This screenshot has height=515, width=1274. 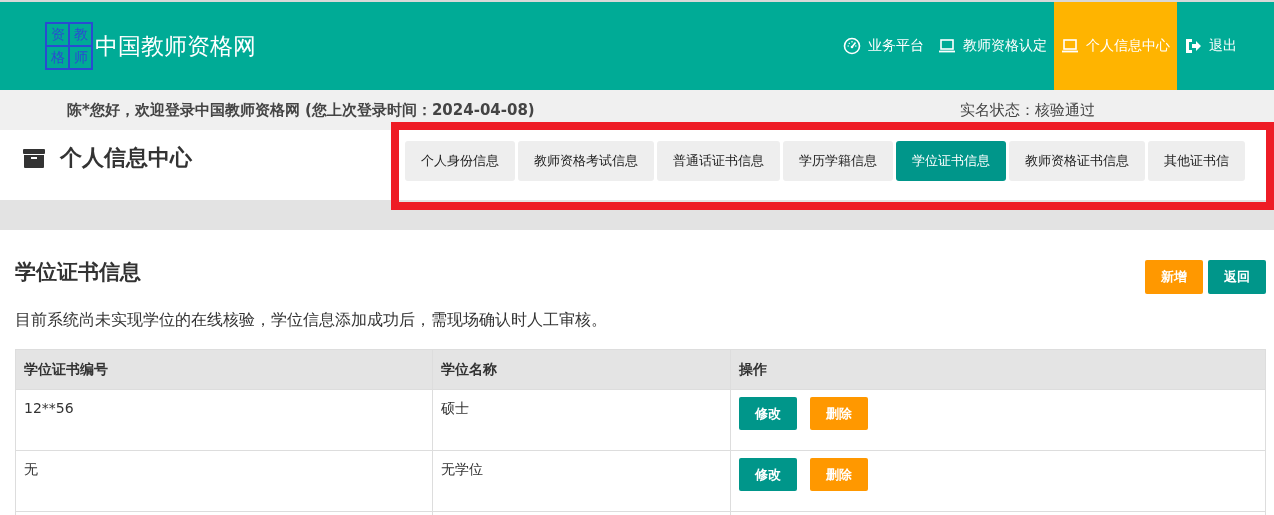 I want to click on tab: 教师资格证书信息, so click(x=1077, y=161).